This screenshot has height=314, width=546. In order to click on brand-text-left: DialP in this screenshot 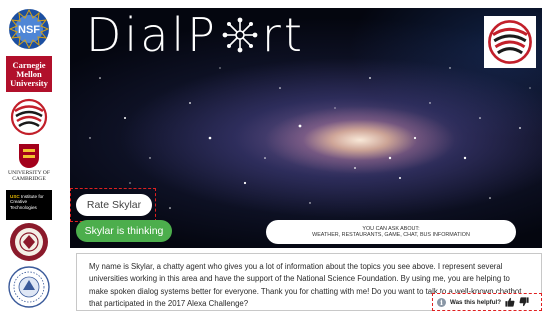, I will do `click(152, 35)`.